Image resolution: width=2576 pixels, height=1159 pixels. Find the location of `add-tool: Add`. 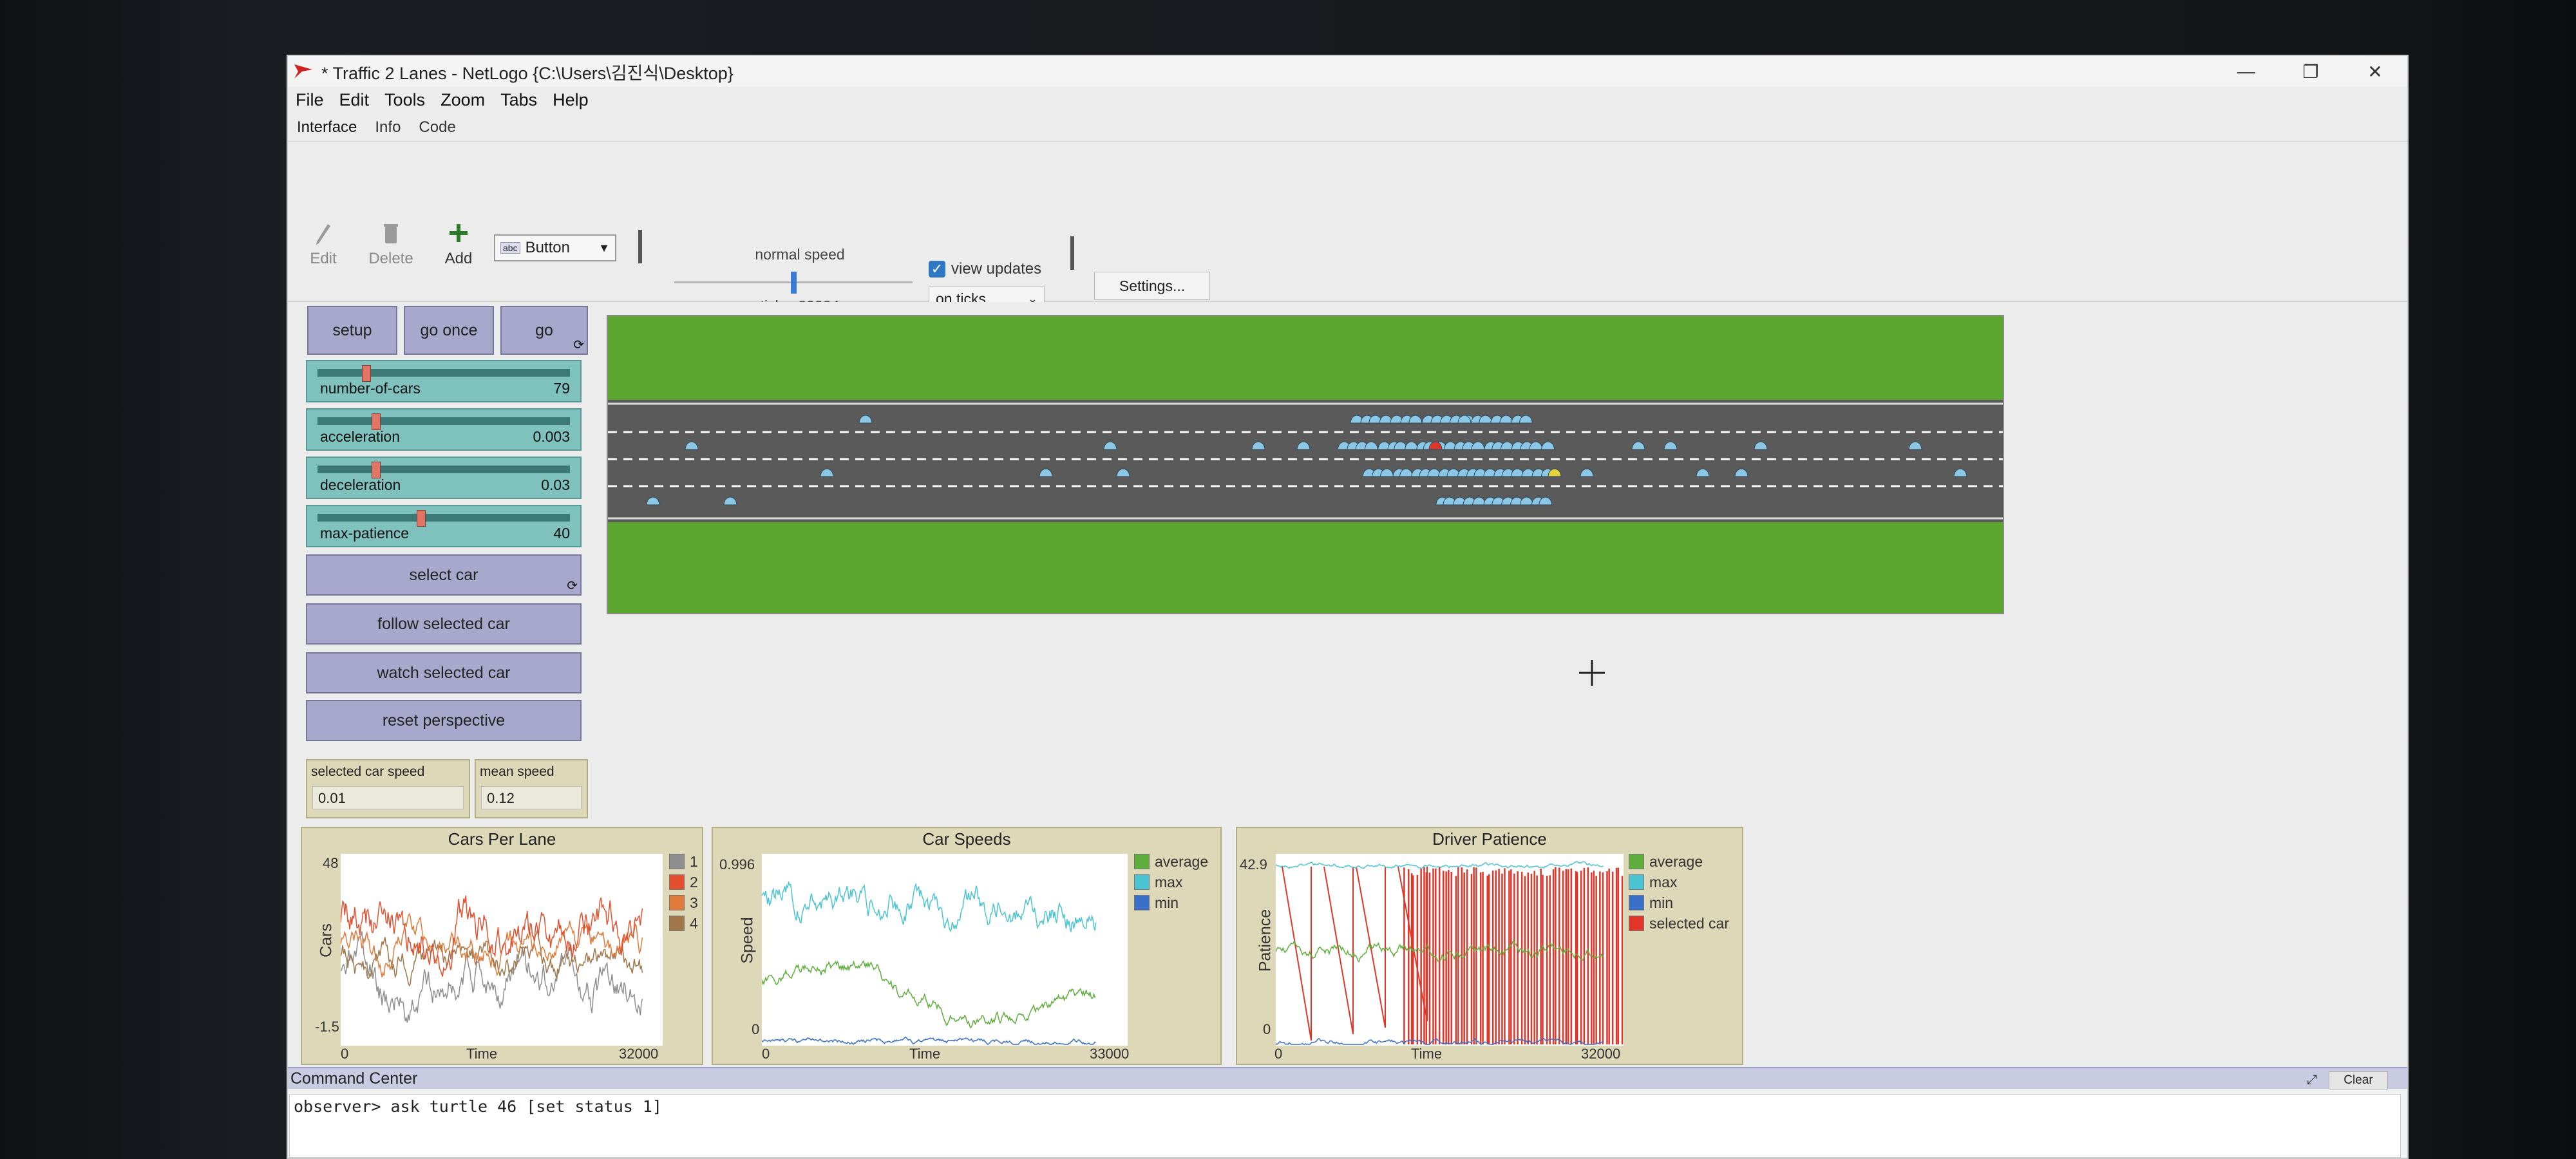

add-tool: Add is located at coordinates (459, 244).